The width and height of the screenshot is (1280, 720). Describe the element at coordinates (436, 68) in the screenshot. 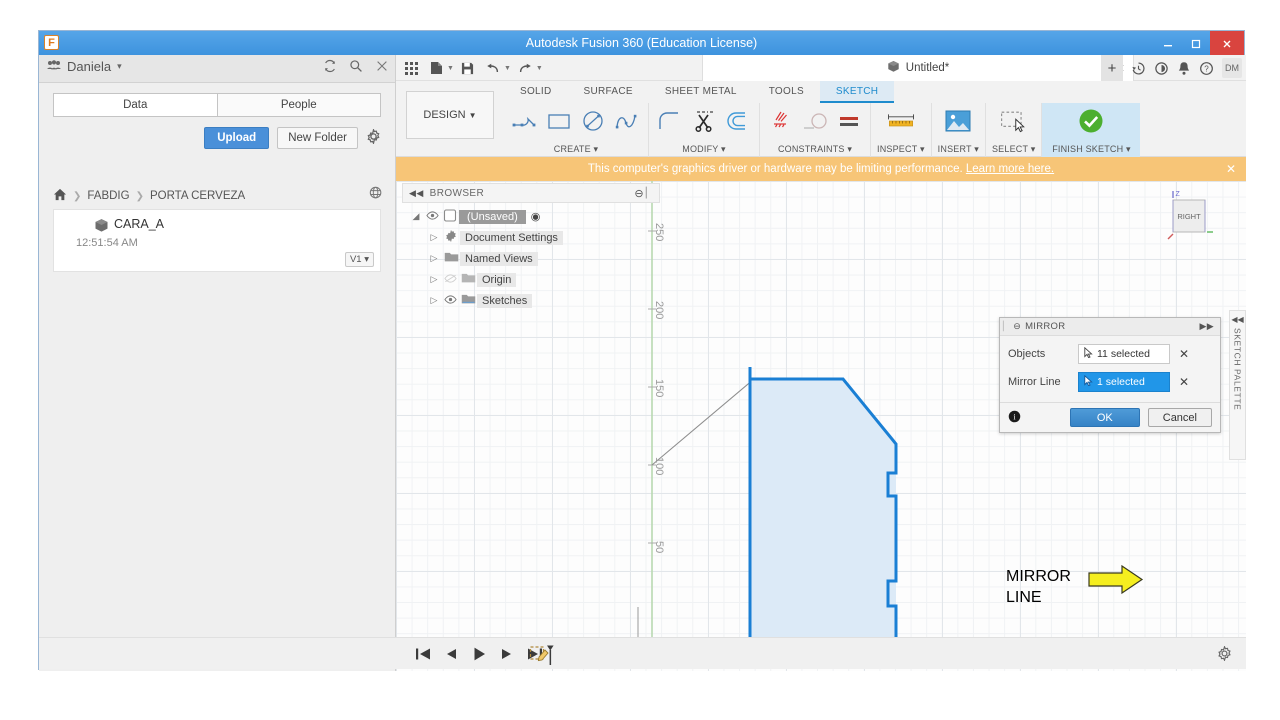

I see `new-document-icon` at that location.